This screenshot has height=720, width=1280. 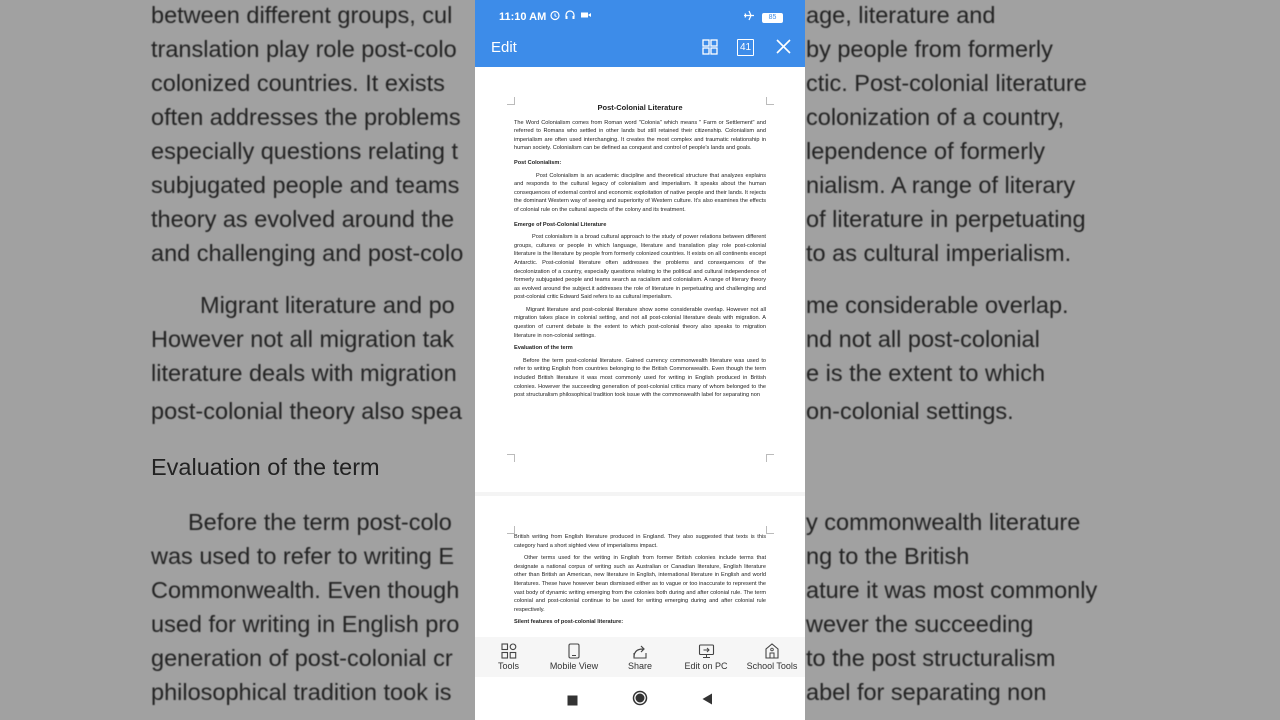 What do you see at coordinates (305, 590) in the screenshot?
I see `bg-line: Commonwealth. Even though` at bounding box center [305, 590].